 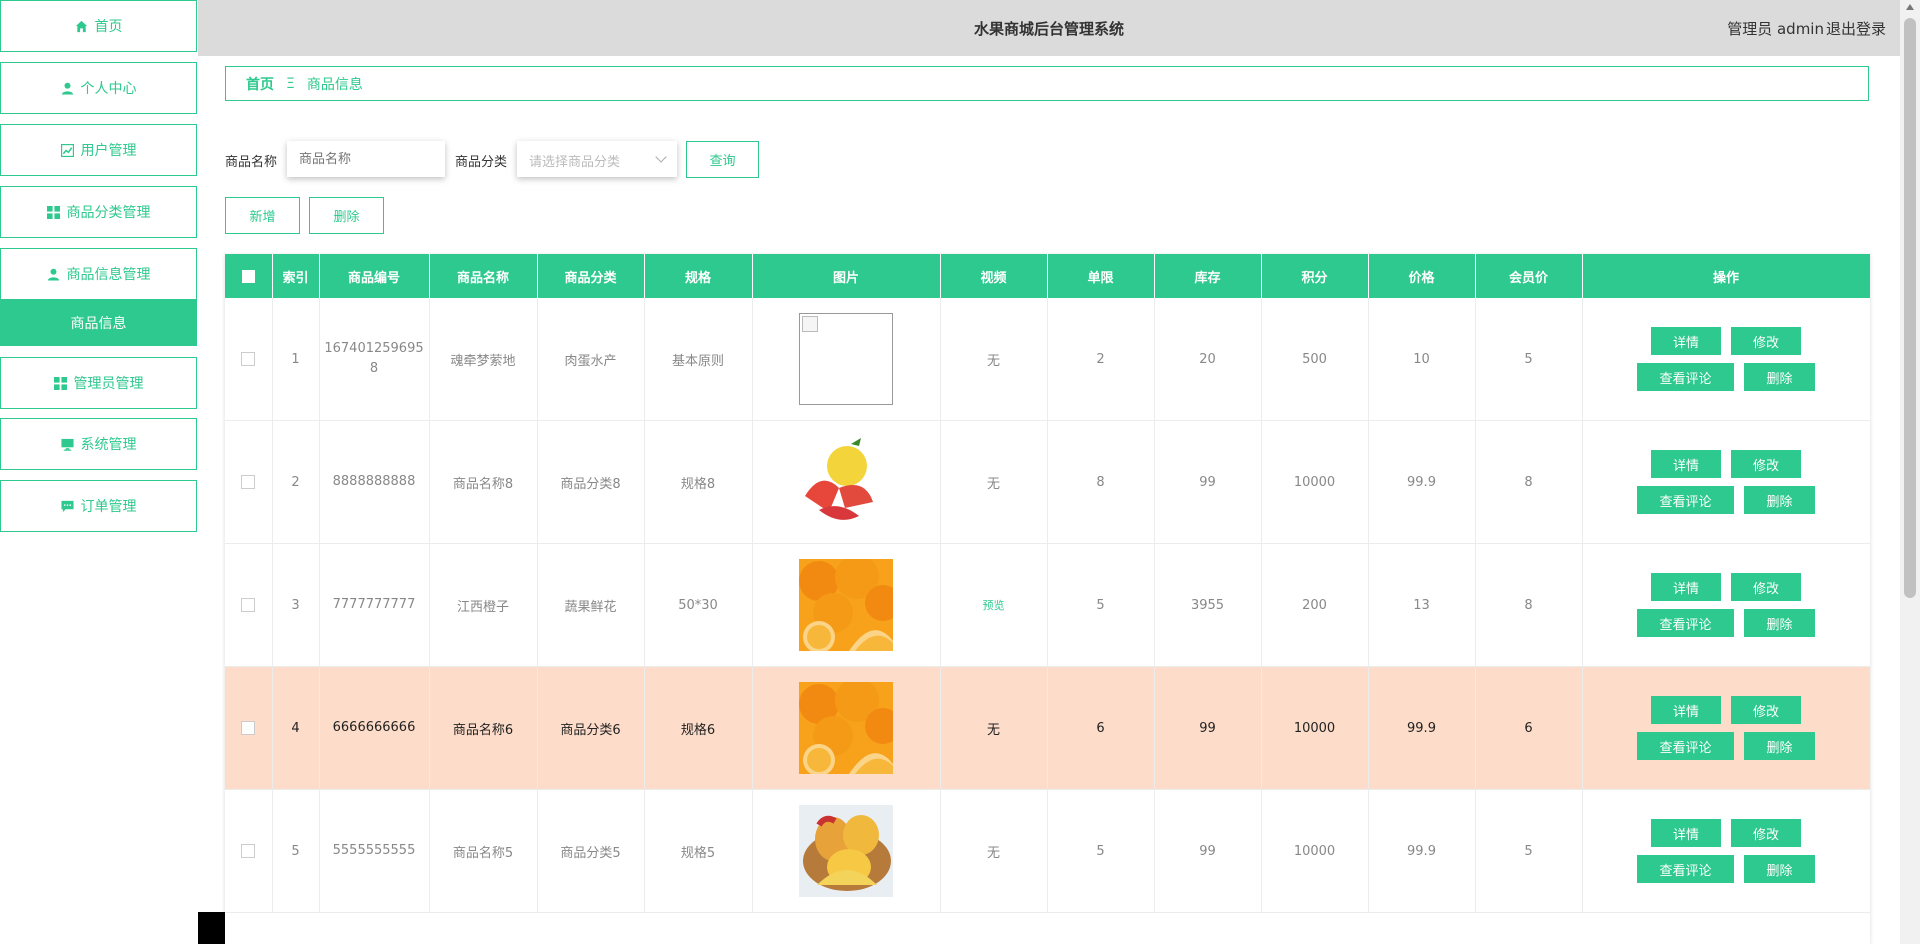 What do you see at coordinates (1726, 728) in the screenshot?
I see `operations-cell: 详情 修改 查看评论 删除` at bounding box center [1726, 728].